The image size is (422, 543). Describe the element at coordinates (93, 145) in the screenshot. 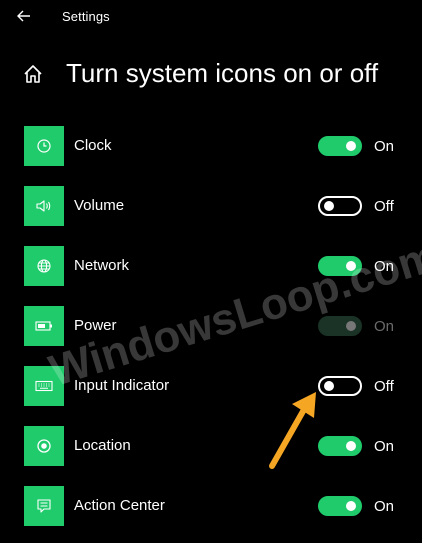

I see `row-label: Clock` at that location.